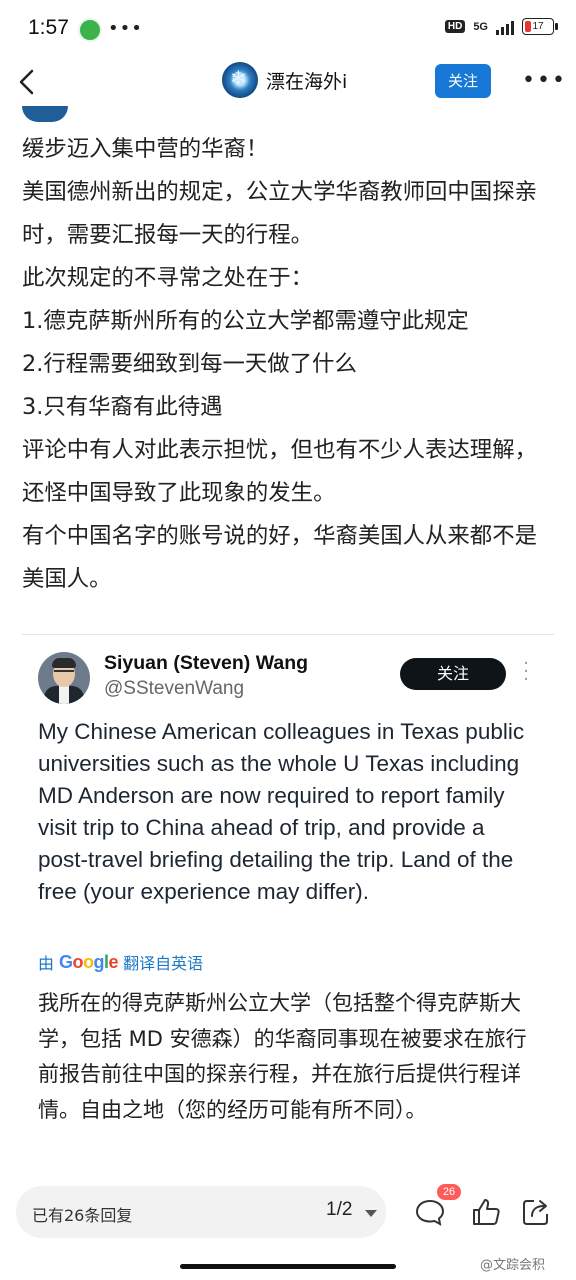 The image size is (576, 1280). Describe the element at coordinates (163, 963) in the screenshot. I see `translate-suffix: 翻译自英语` at that location.